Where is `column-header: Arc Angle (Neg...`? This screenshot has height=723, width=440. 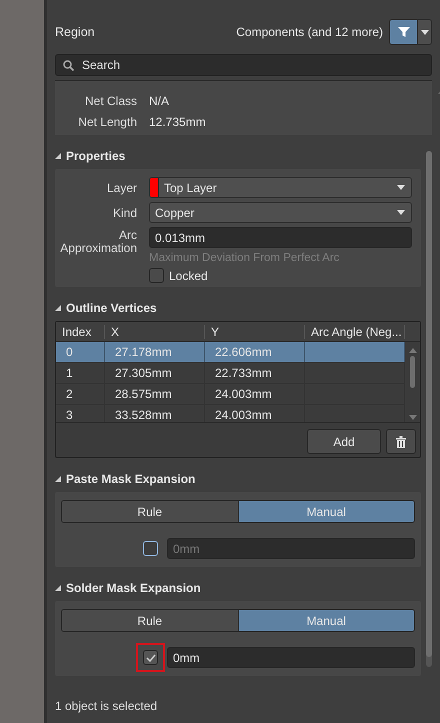 column-header: Arc Angle (Neg... is located at coordinates (355, 331).